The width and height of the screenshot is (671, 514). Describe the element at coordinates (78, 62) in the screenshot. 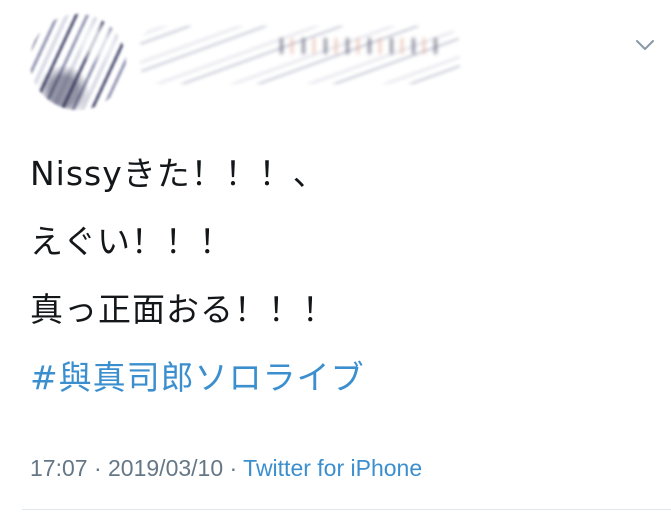

I see `avatar` at that location.